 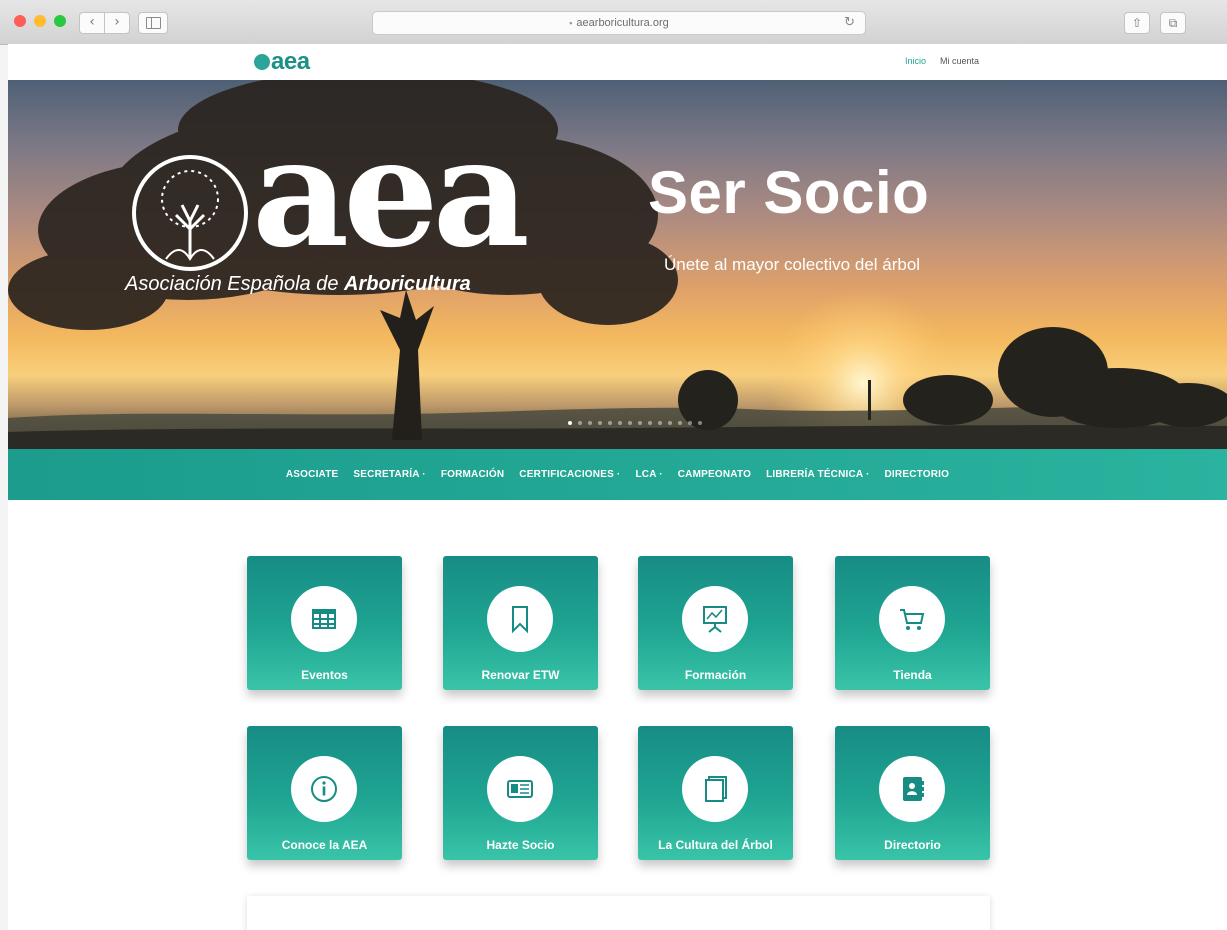 I want to click on site-logo: aea, so click(x=282, y=62).